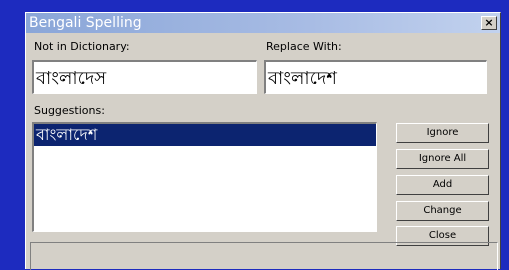  I want to click on close-icon: ×, so click(489, 22).